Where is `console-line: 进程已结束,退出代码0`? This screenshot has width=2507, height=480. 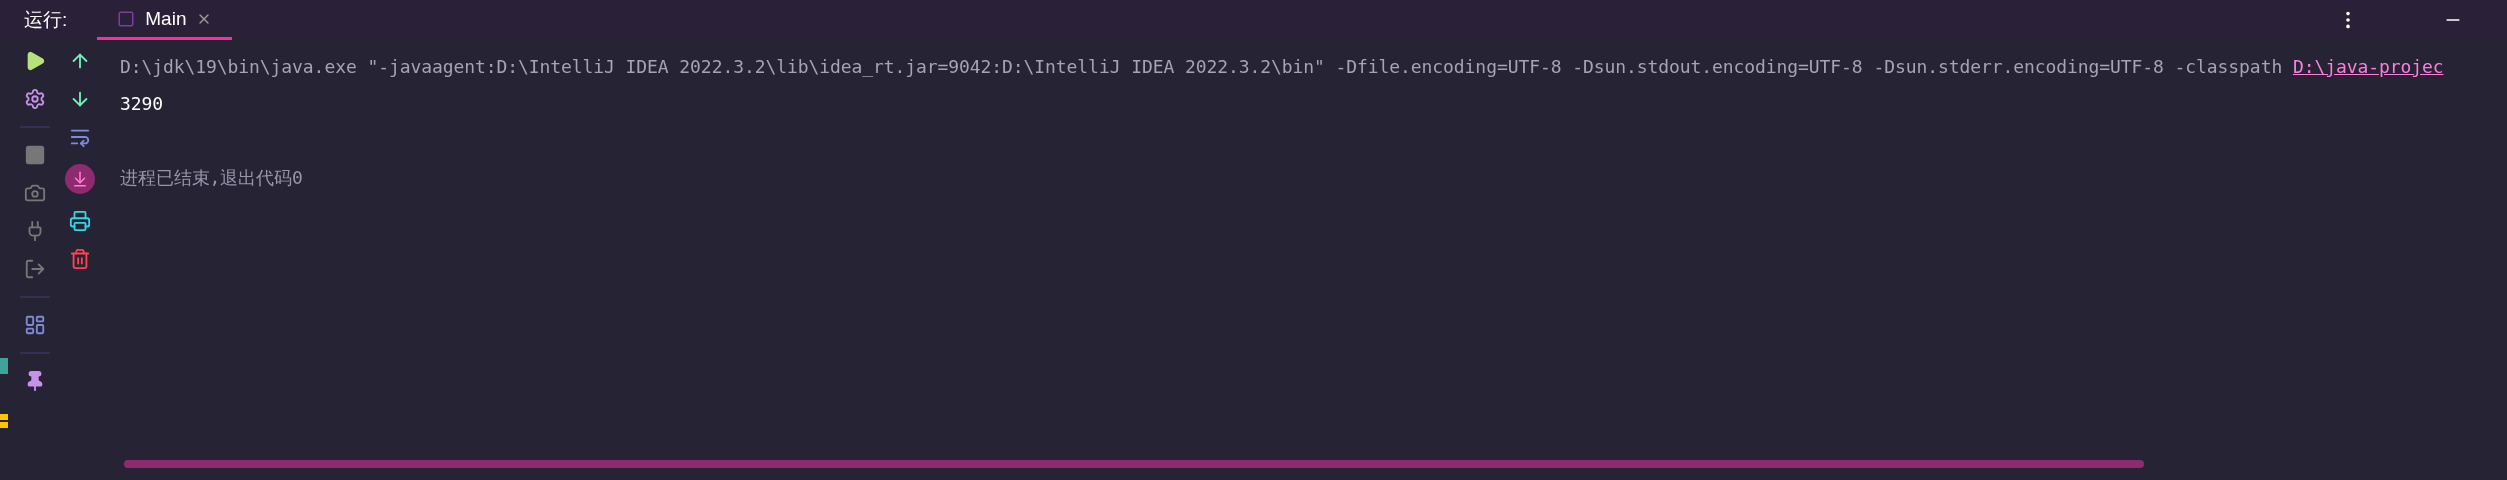 console-line: 进程已结束,退出代码0 is located at coordinates (211, 177).